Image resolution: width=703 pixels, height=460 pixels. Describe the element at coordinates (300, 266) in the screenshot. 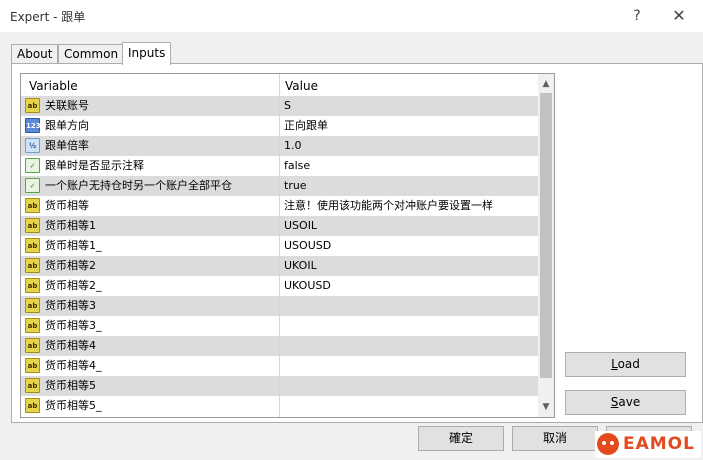

I see `variable-value: UKOIL` at that location.